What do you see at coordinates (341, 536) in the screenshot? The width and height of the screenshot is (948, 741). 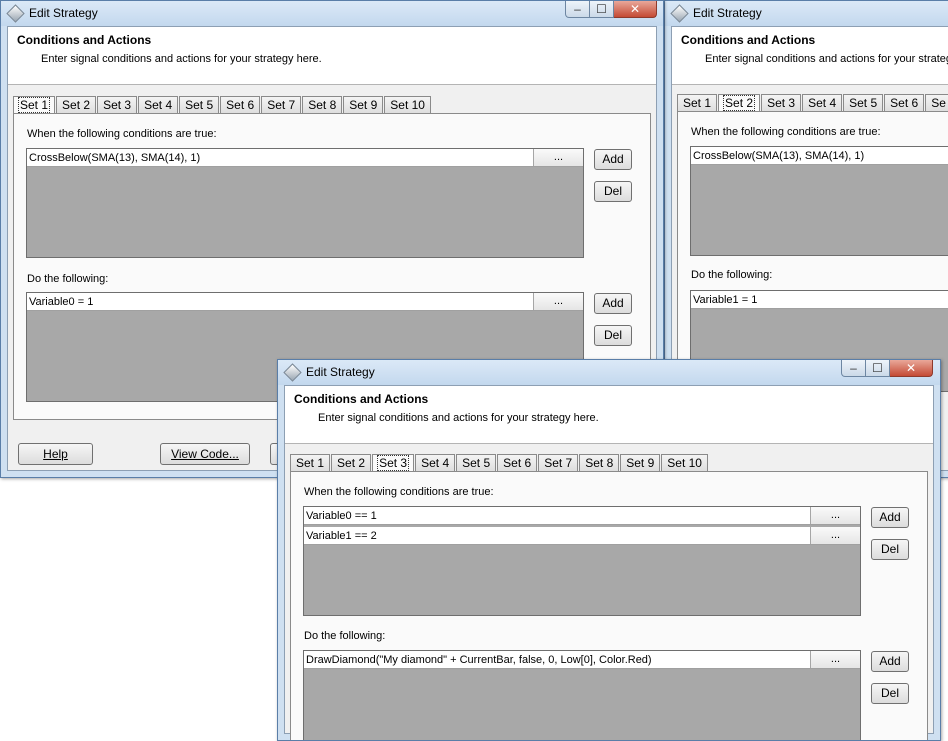 I see `condition-text: Variable1 == 2` at bounding box center [341, 536].